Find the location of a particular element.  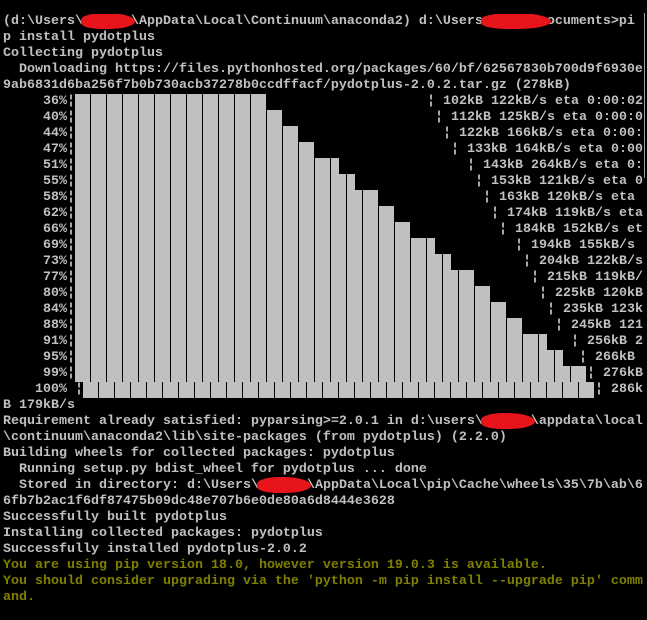

progress-percent: 91% is located at coordinates (55, 341).